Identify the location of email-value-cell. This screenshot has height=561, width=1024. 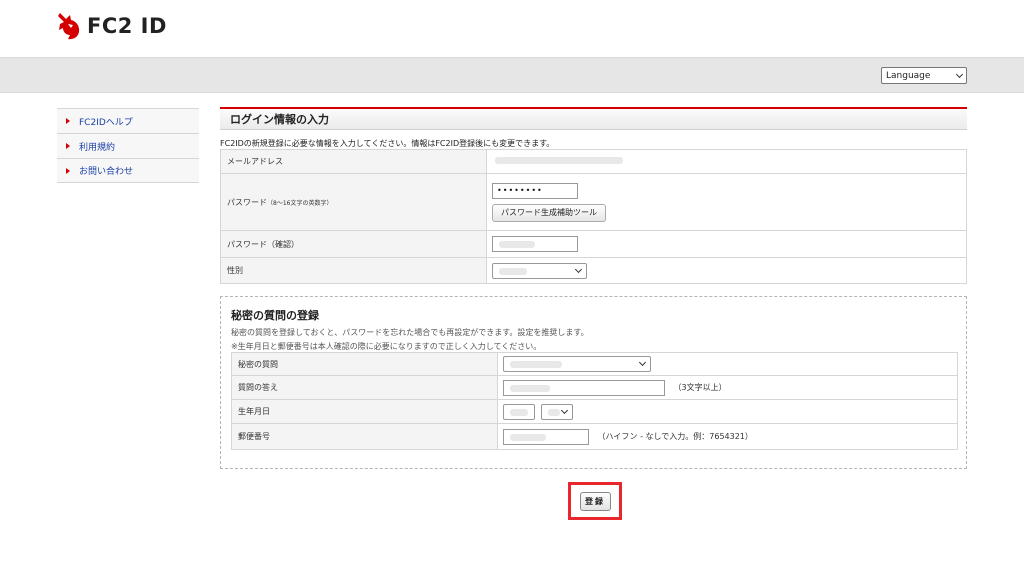
(726, 161).